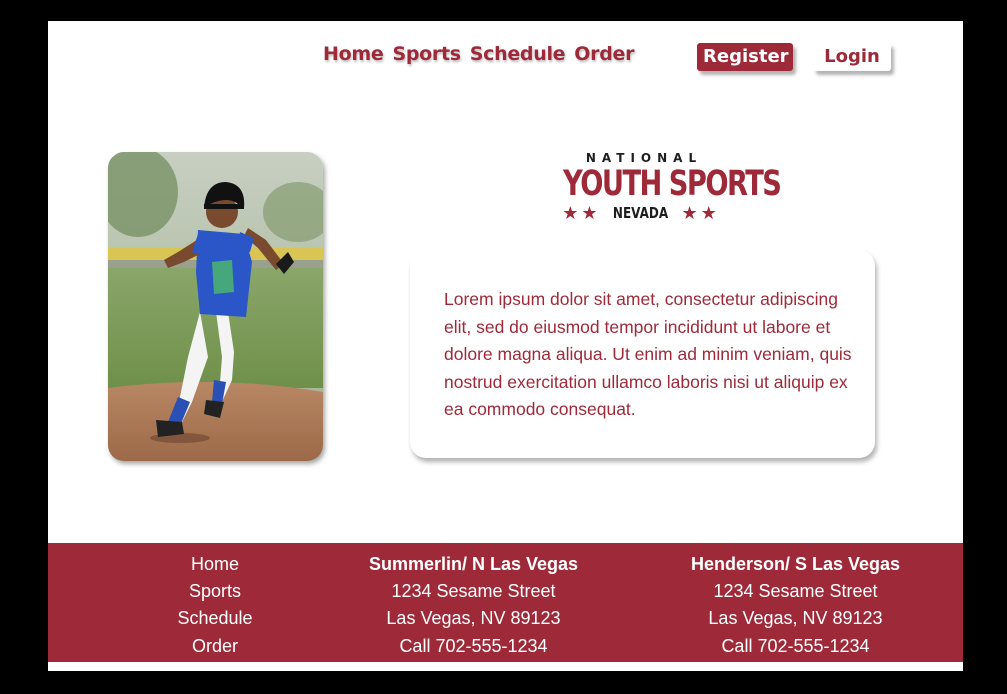  Describe the element at coordinates (473, 564) in the screenshot. I see `location-title: Summerlin/ N Las Vegas` at that location.